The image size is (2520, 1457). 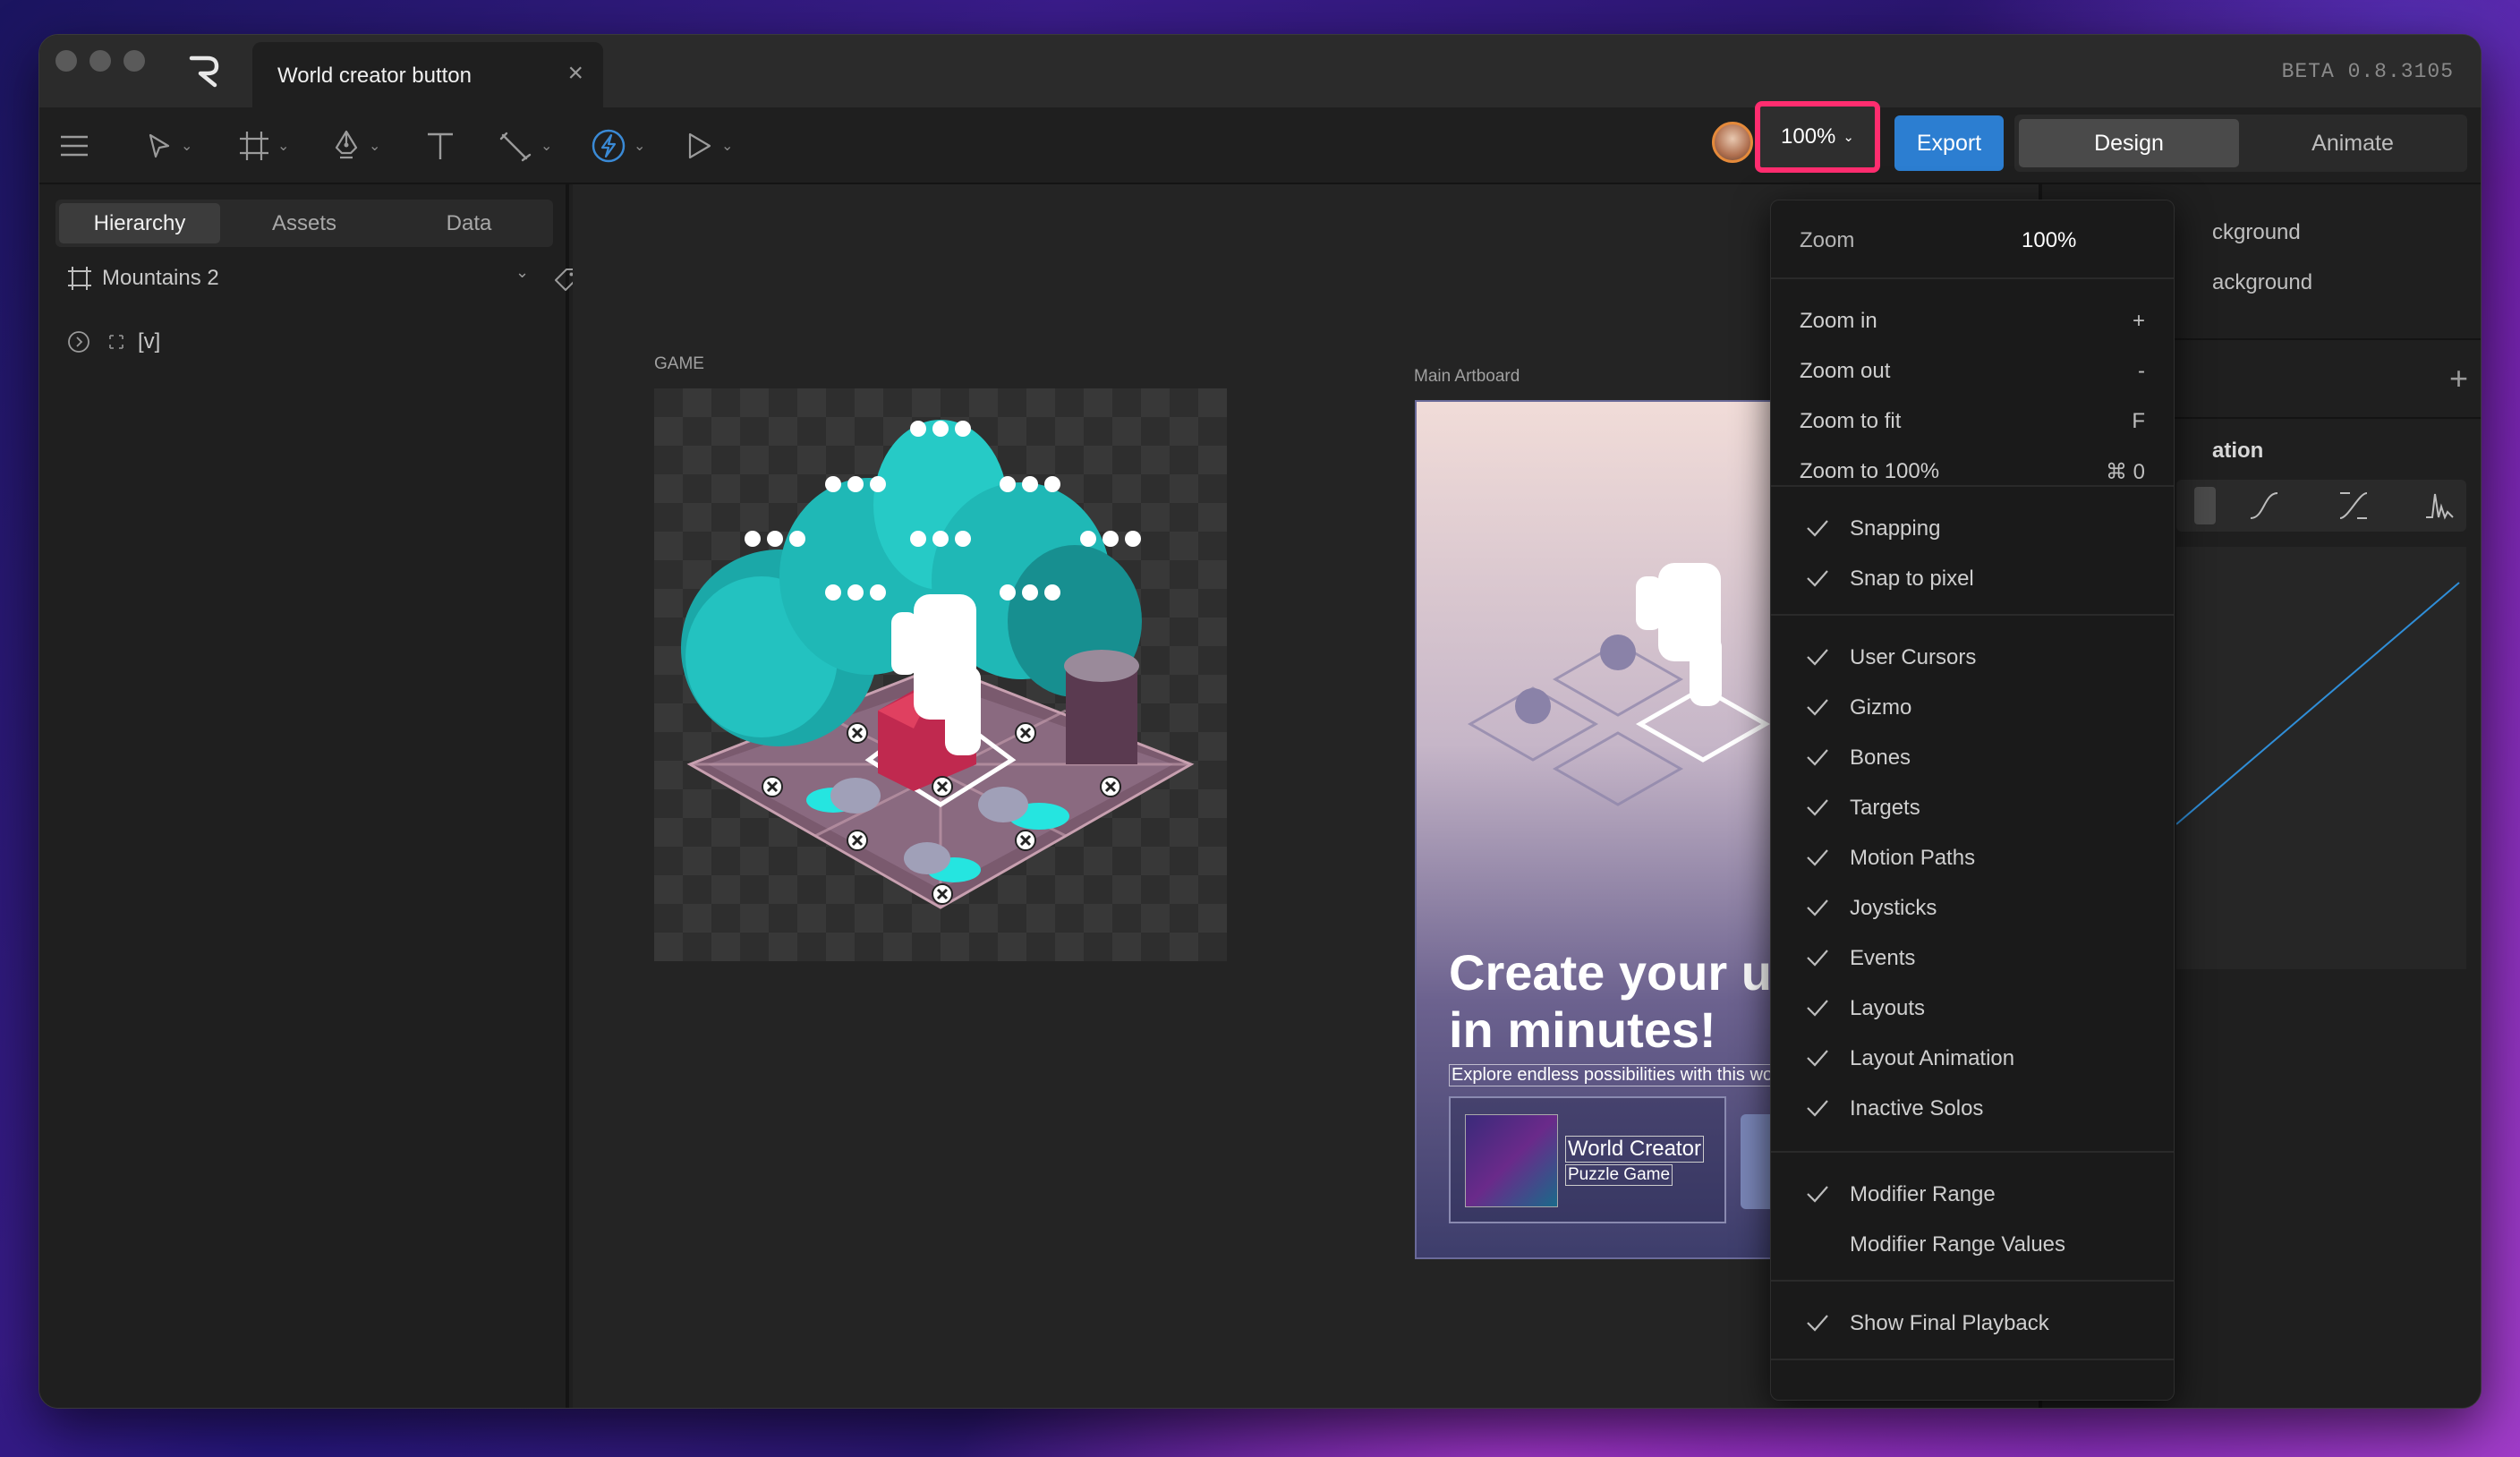 I want to click on gizmo-item: Gizmo, so click(x=1972, y=708).